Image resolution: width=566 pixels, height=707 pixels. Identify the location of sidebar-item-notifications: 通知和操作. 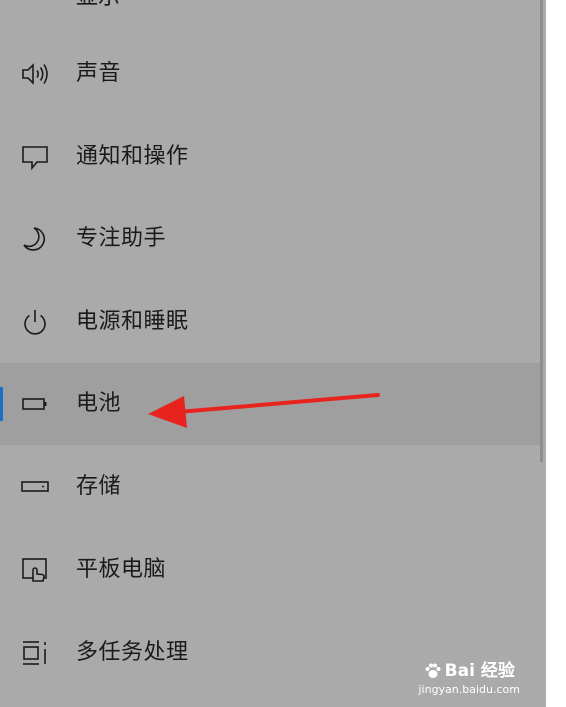
(270, 157).